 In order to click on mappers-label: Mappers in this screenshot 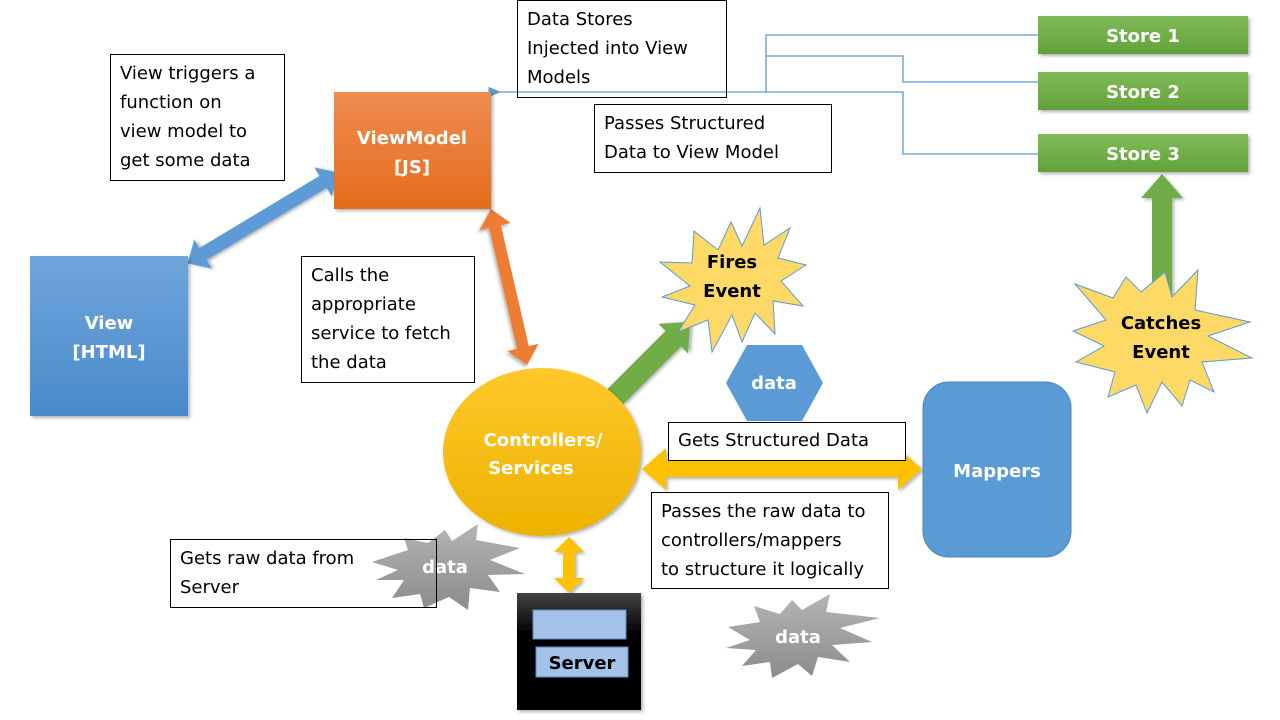, I will do `click(997, 471)`.